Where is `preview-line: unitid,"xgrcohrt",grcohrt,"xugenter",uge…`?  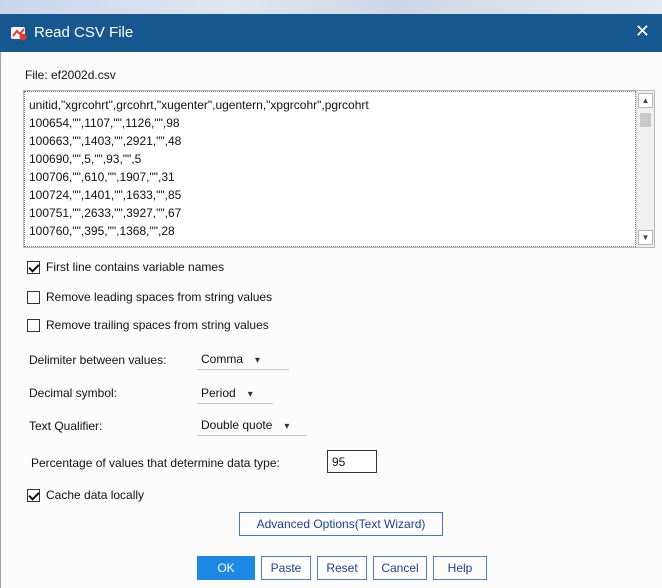
preview-line: unitid,"xgrcohrt",grcohrt,"xugenter",uge… is located at coordinates (199, 105).